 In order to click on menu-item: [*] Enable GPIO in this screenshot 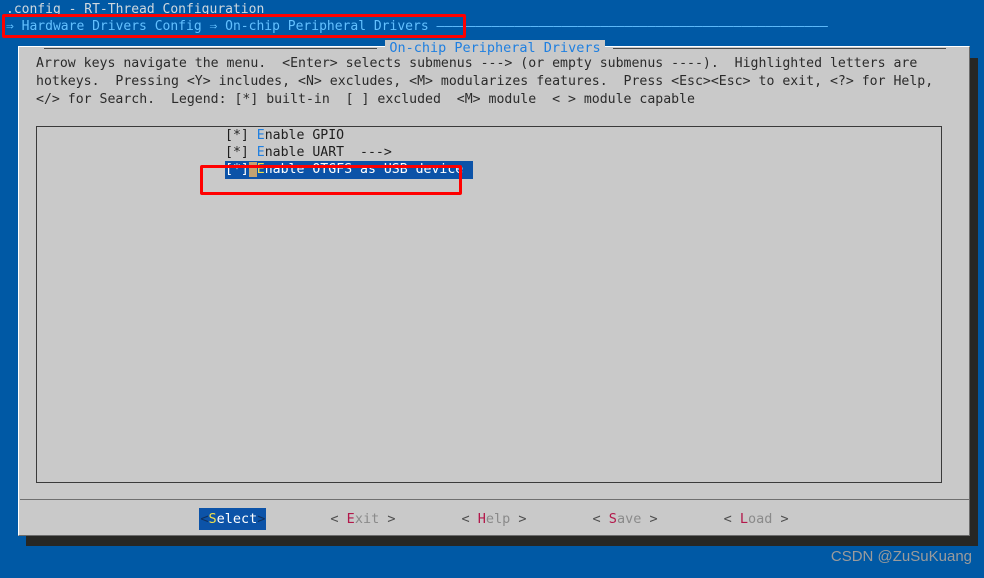, I will do `click(489, 135)`.